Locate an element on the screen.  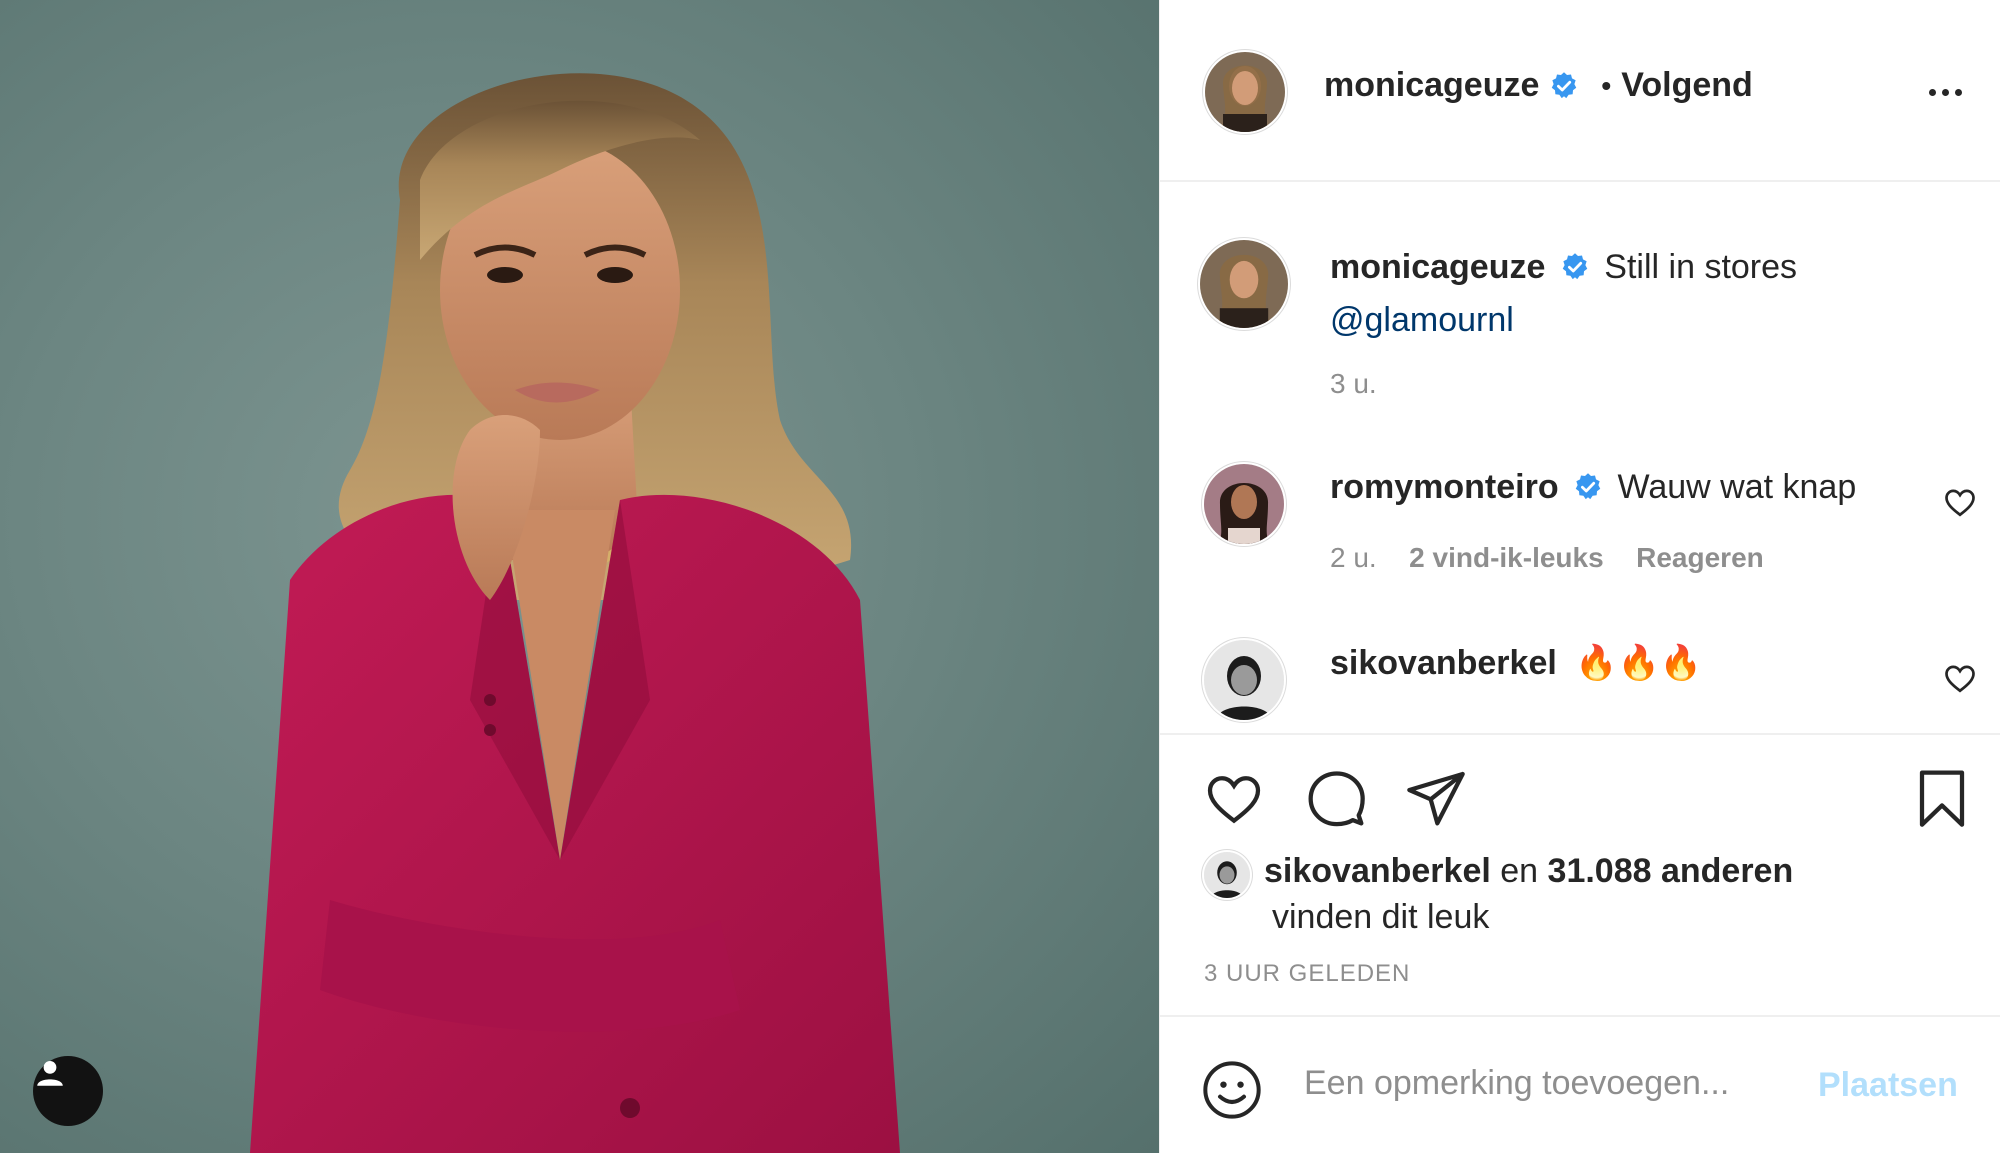
liker-username: sikovanberkel is located at coordinates (1377, 871).